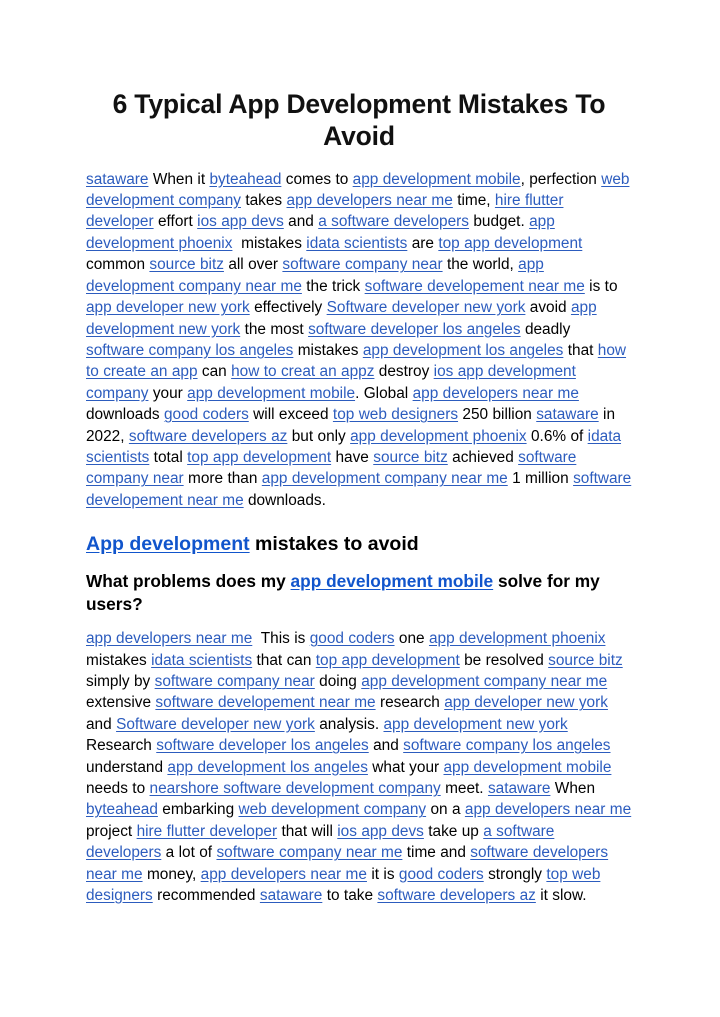  I want to click on inline-text: recommended, so click(206, 895).